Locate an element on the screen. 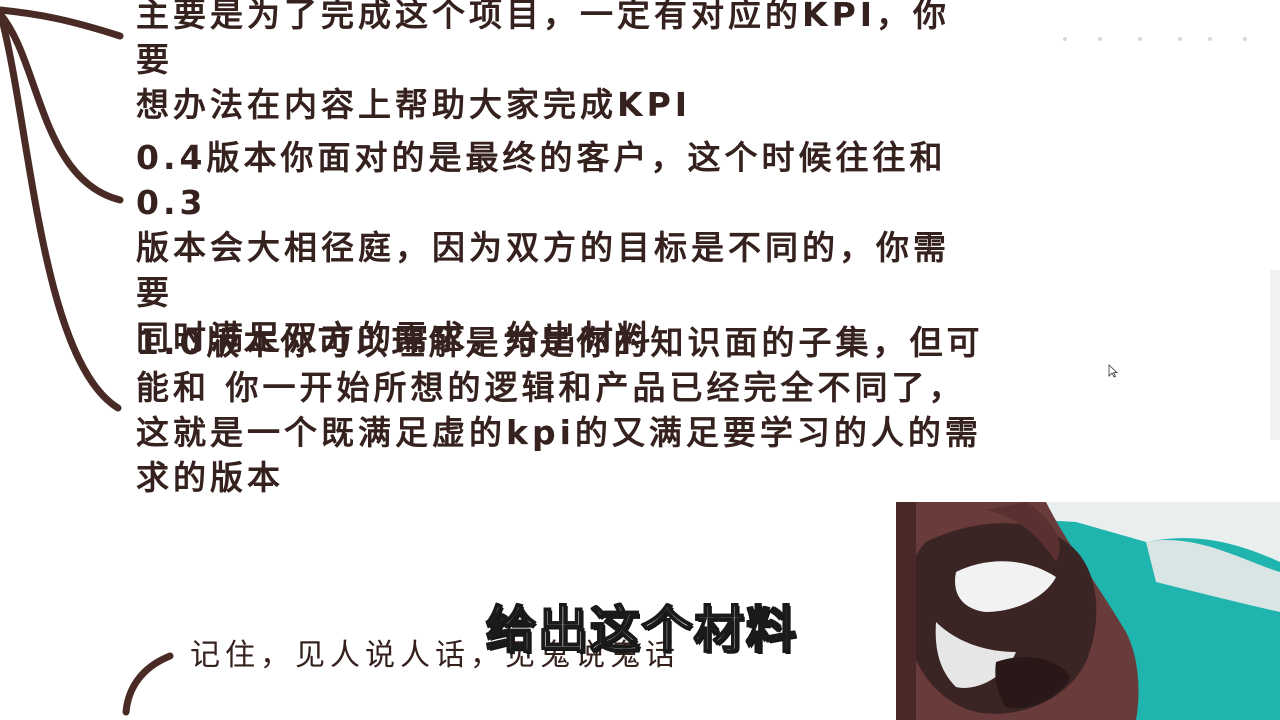 Image resolution: width=1280 pixels, height=720 pixels. branch-to-kpi-note is located at coordinates (62, 23).